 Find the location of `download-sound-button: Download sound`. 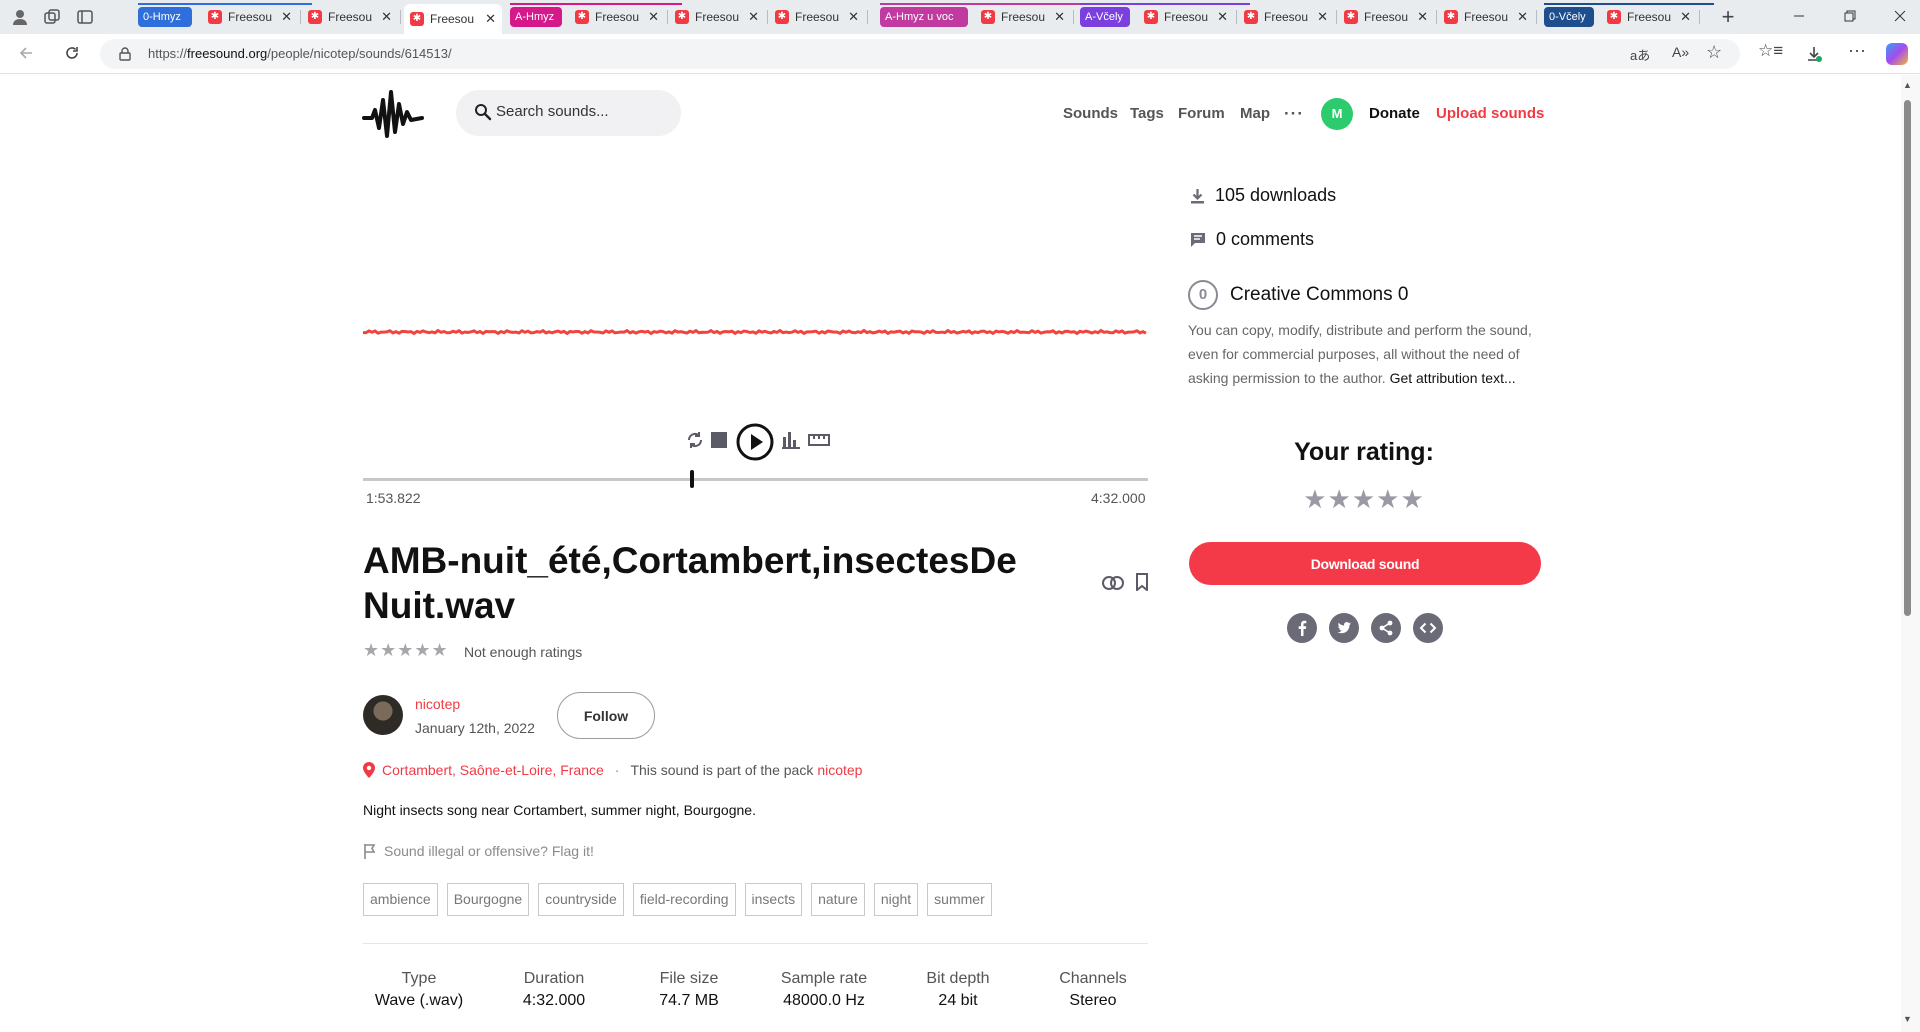

download-sound-button: Download sound is located at coordinates (1365, 563).